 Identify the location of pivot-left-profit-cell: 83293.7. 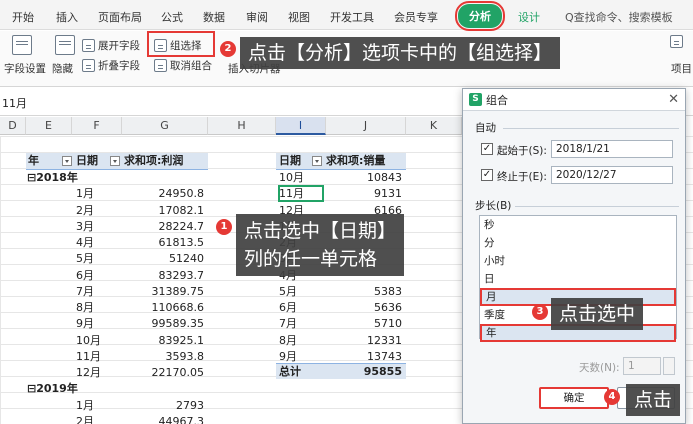
(163, 276).